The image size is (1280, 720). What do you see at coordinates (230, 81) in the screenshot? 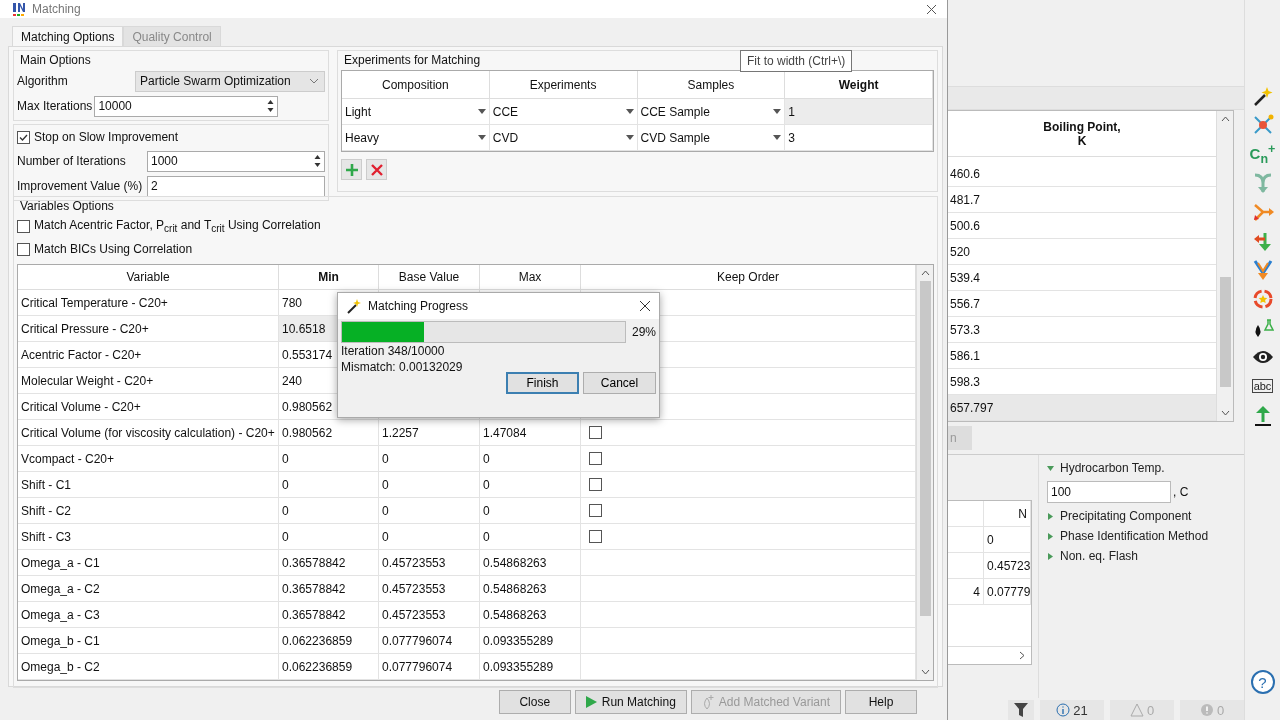
I see `algorithm-dropdown: Particle Swarm Optimization` at bounding box center [230, 81].